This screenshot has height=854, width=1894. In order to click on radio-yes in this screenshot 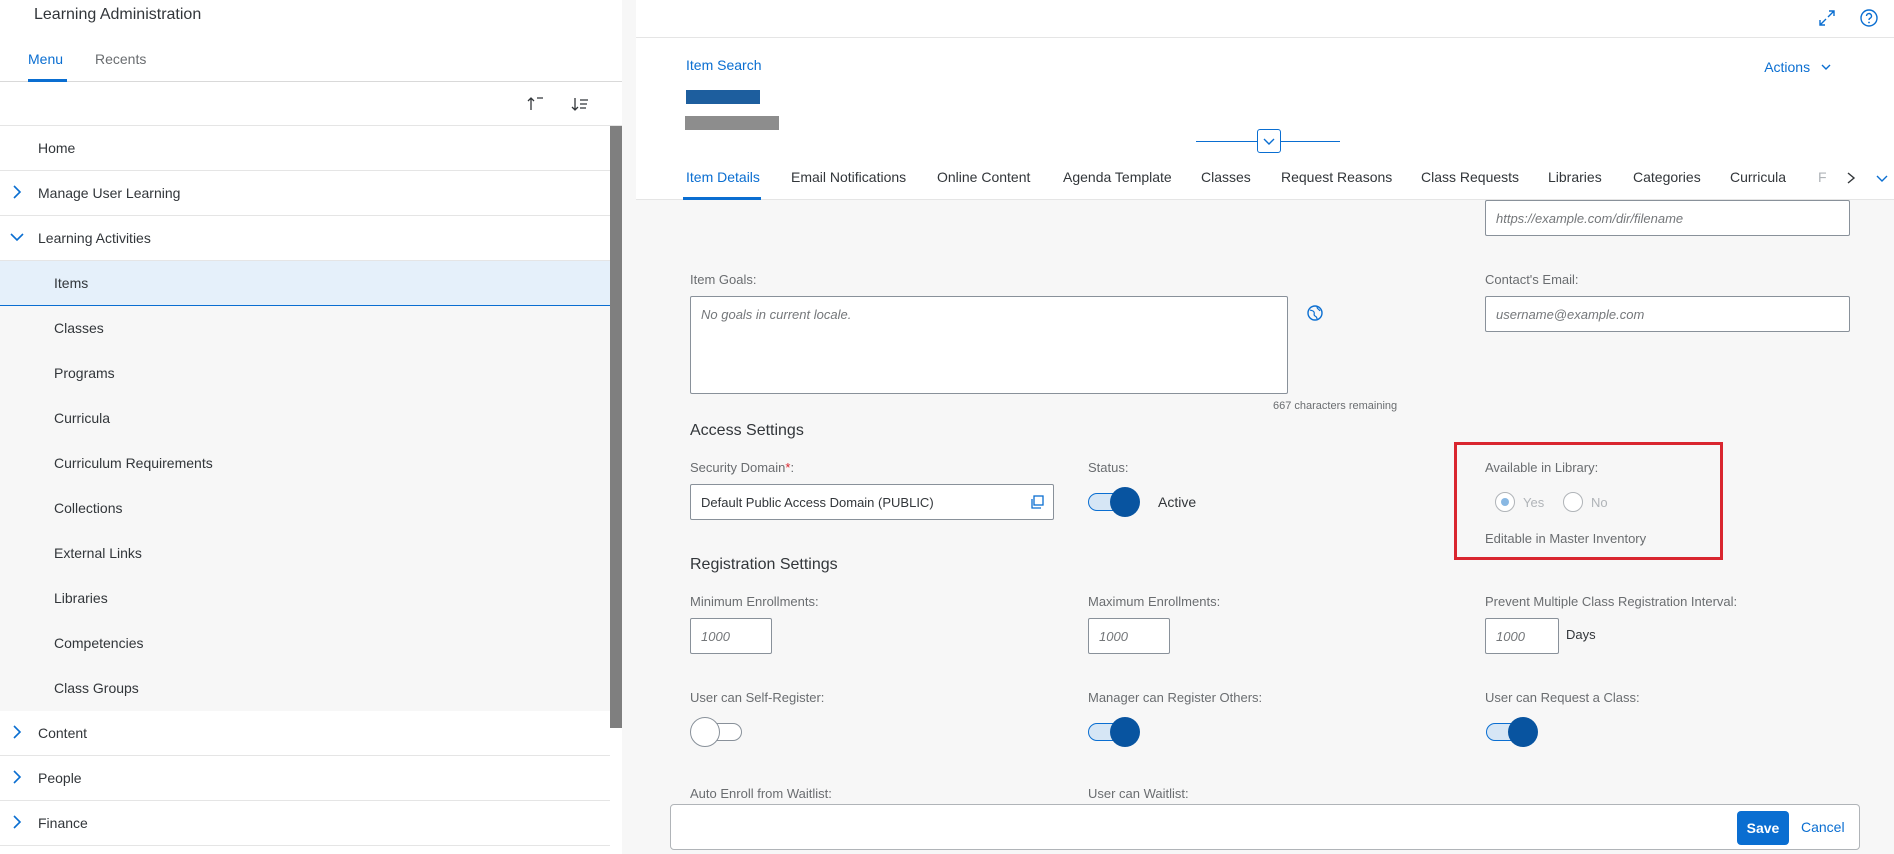, I will do `click(1505, 502)`.